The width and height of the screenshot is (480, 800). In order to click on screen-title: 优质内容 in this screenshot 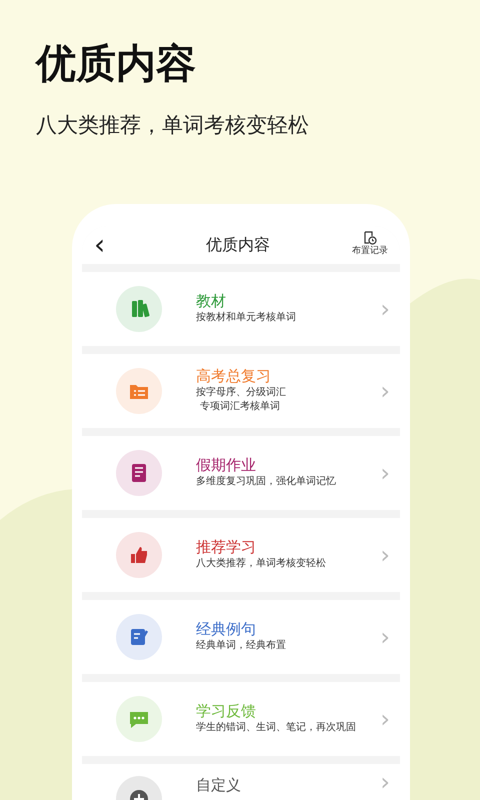, I will do `click(238, 245)`.